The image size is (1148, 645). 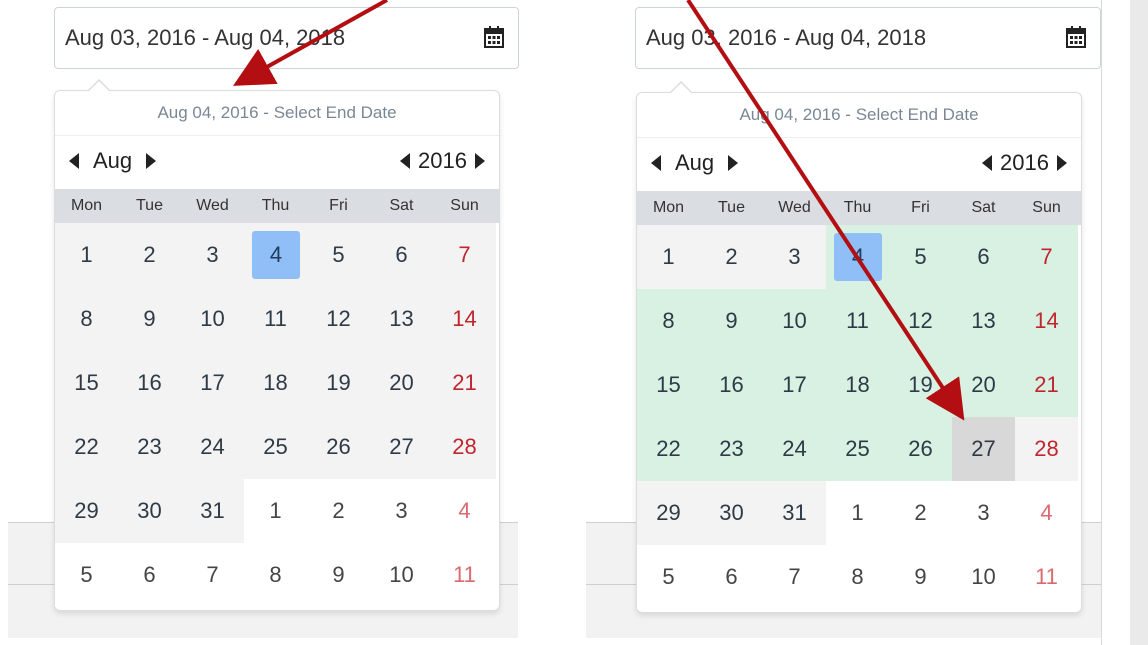 I want to click on day-cell: 20, so click(x=983, y=385).